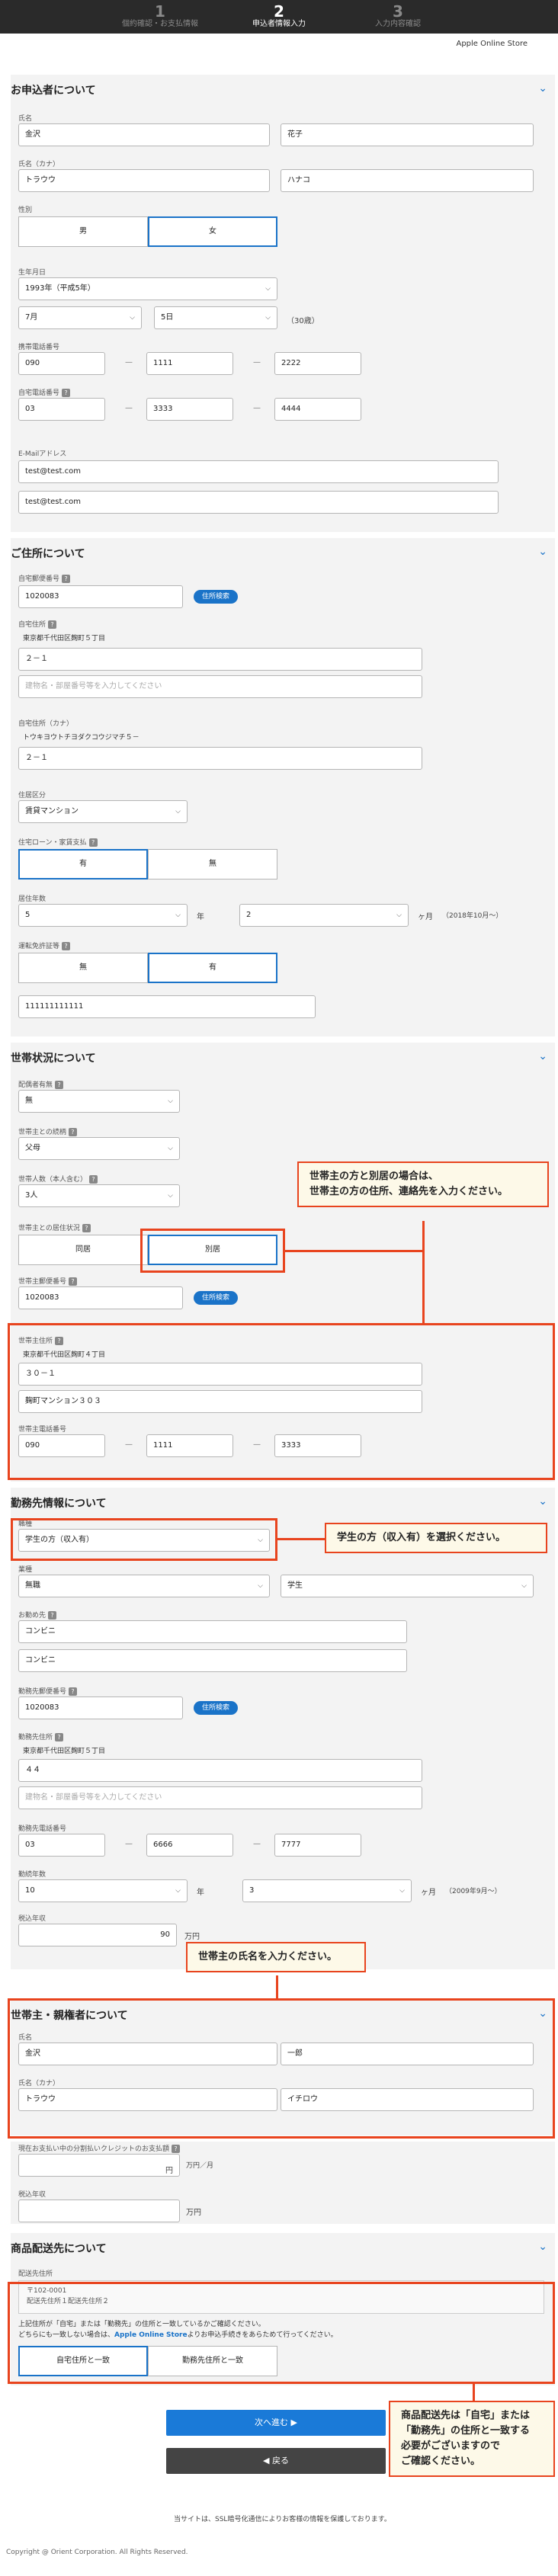  Describe the element at coordinates (100, 1297) in the screenshot. I see `head-zip-input: 1020083` at that location.